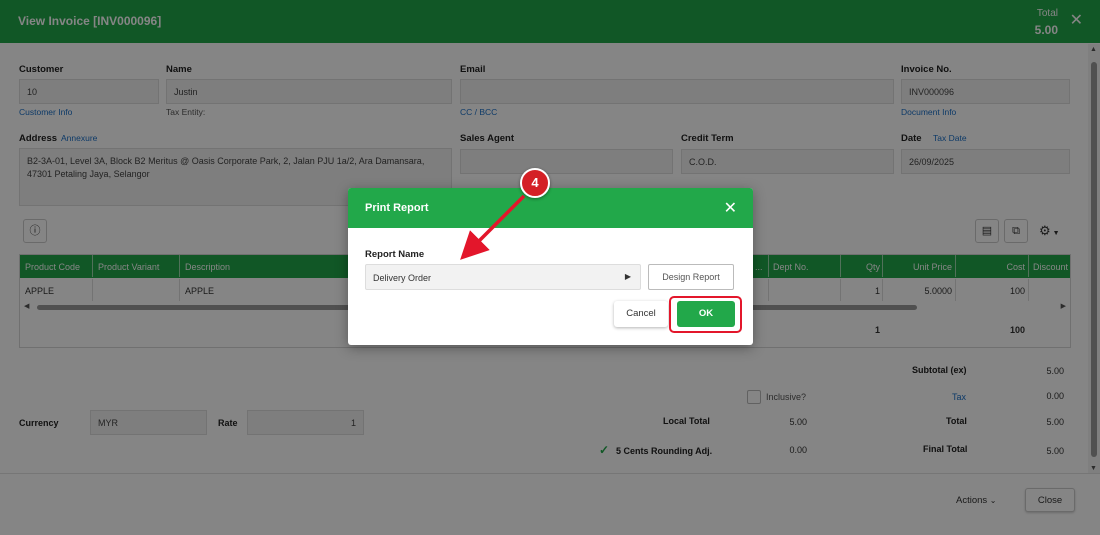 This screenshot has width=1100, height=535. I want to click on arrow-line, so click(493, 227).